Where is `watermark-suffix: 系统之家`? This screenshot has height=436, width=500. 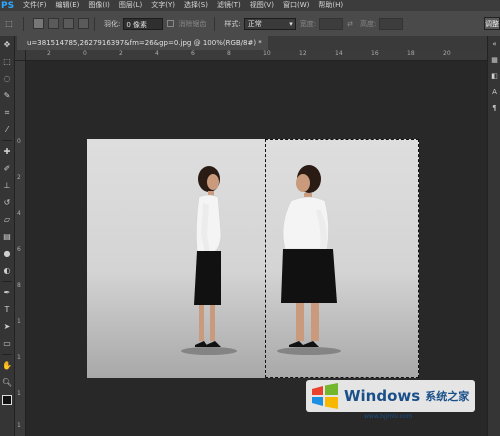
watermark-suffix: 系统之家 is located at coordinates (447, 396).